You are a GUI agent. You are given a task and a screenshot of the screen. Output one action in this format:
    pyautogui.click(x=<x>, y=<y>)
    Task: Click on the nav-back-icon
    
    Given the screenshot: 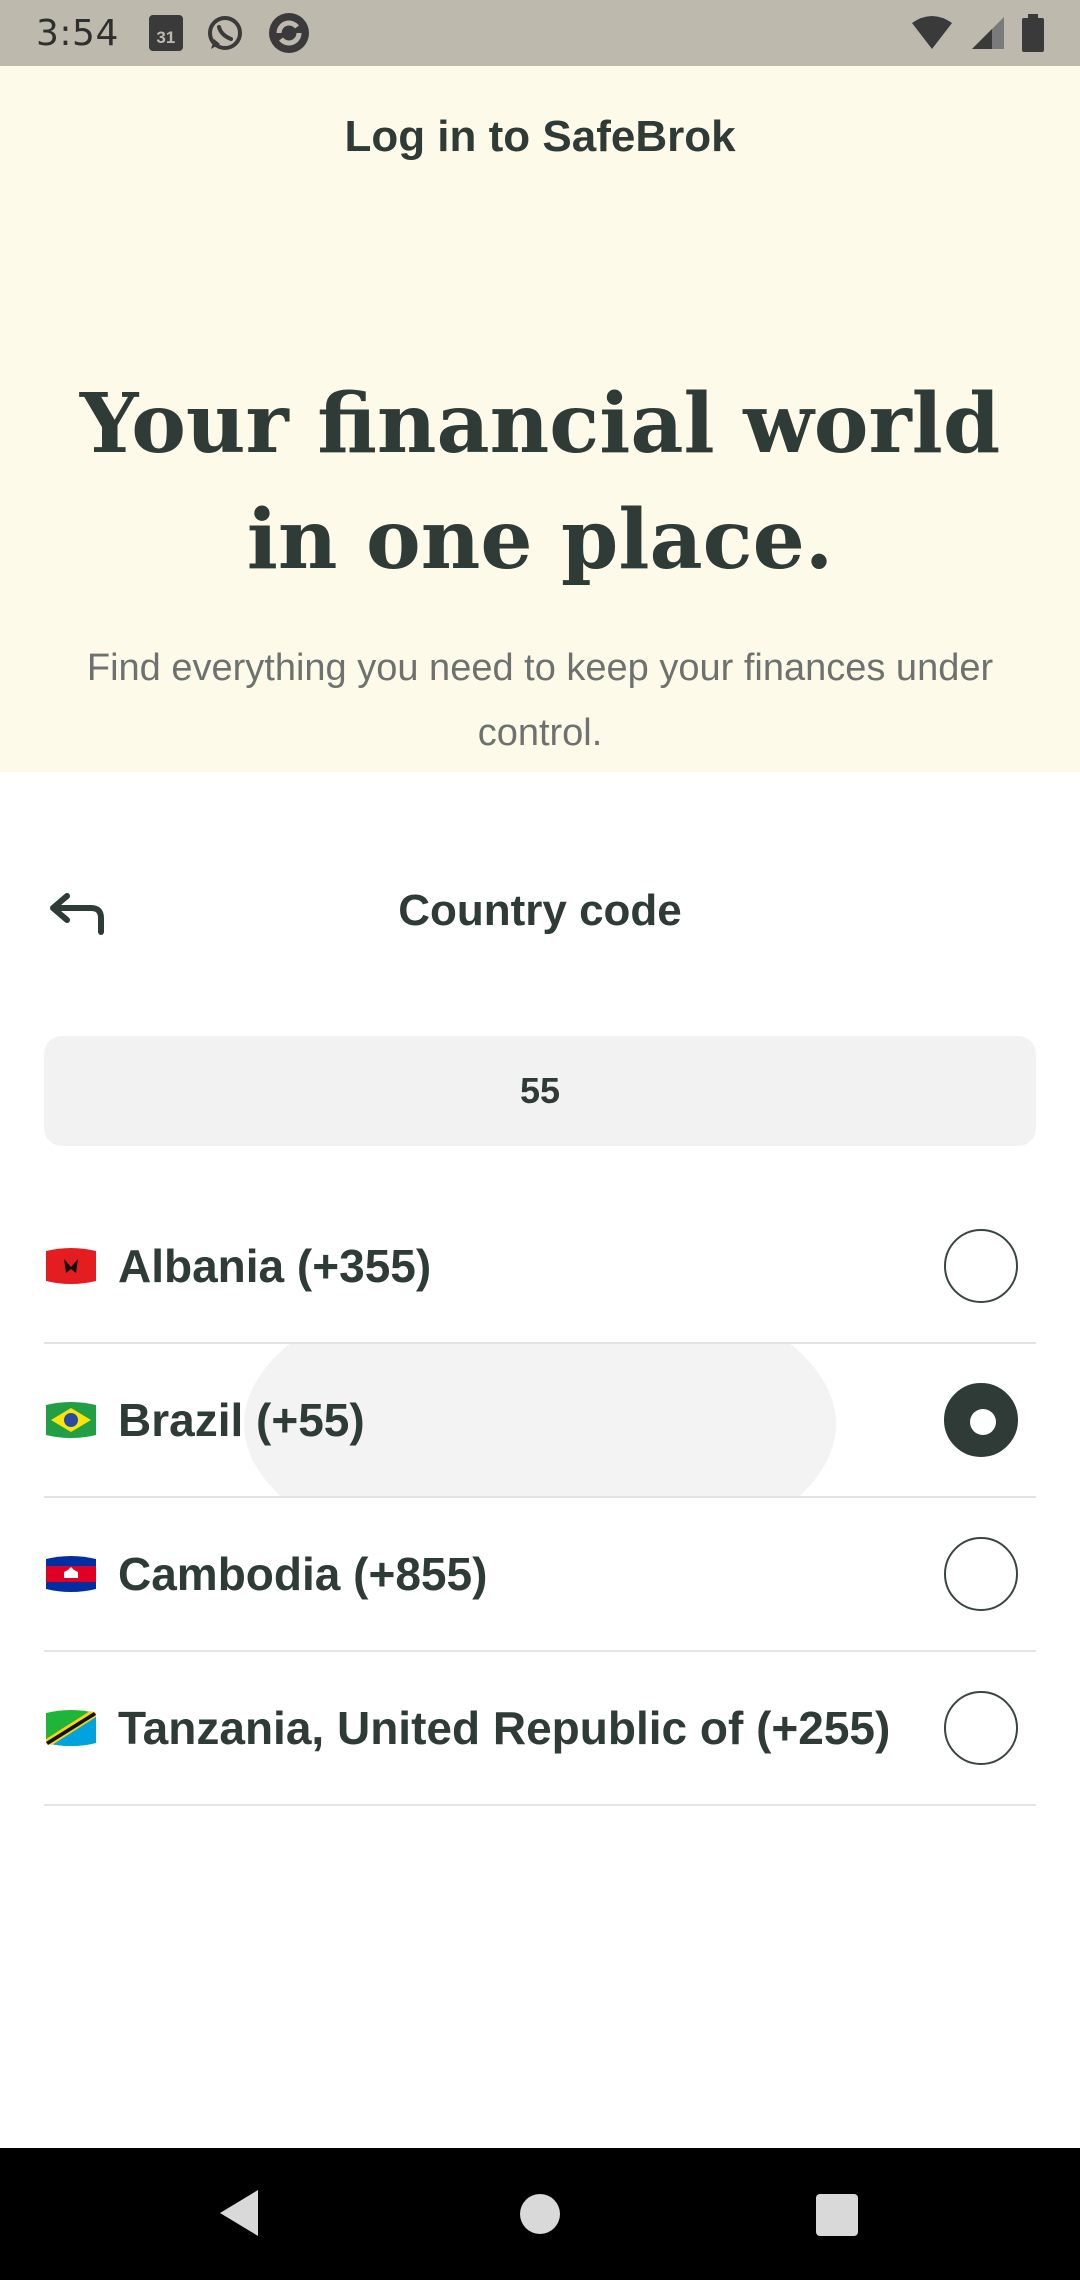 What is the action you would take?
    pyautogui.click(x=238, y=2213)
    